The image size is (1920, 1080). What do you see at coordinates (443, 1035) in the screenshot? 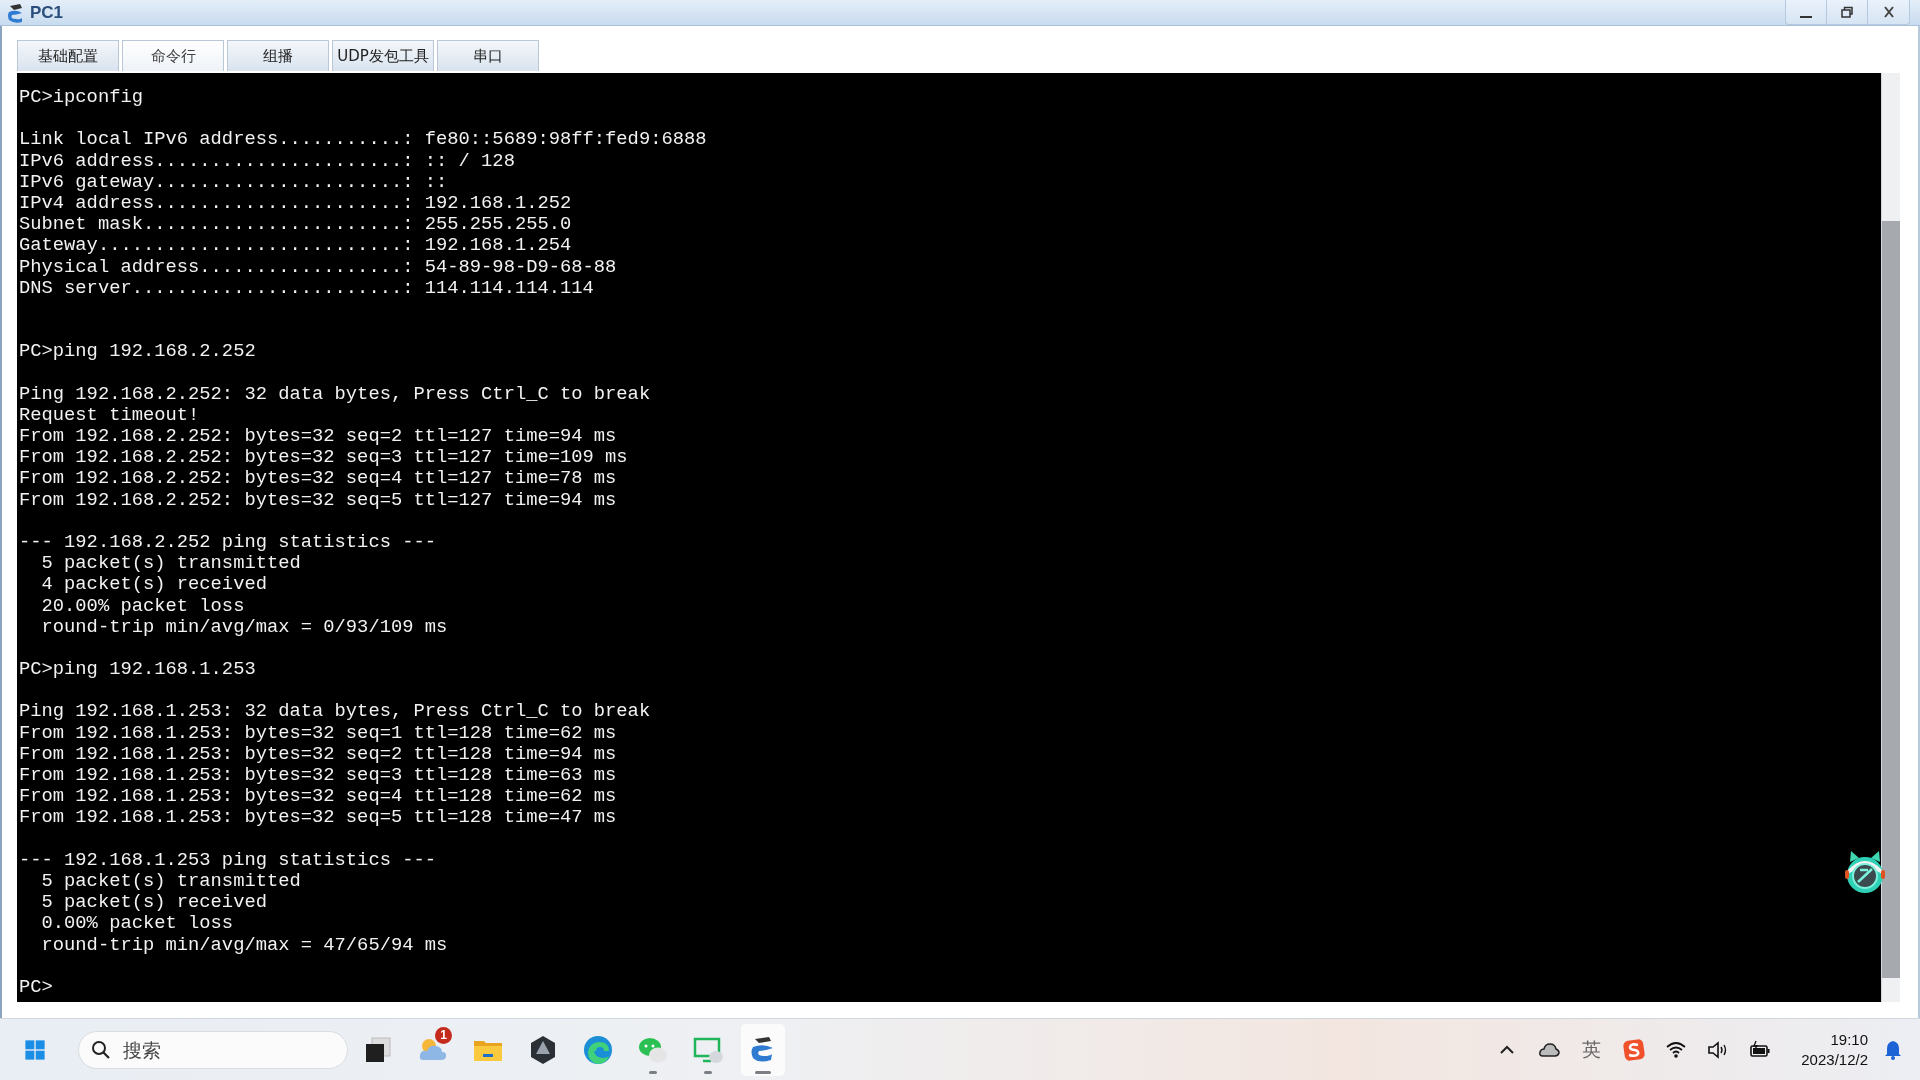
I see `notification-badge: 1` at bounding box center [443, 1035].